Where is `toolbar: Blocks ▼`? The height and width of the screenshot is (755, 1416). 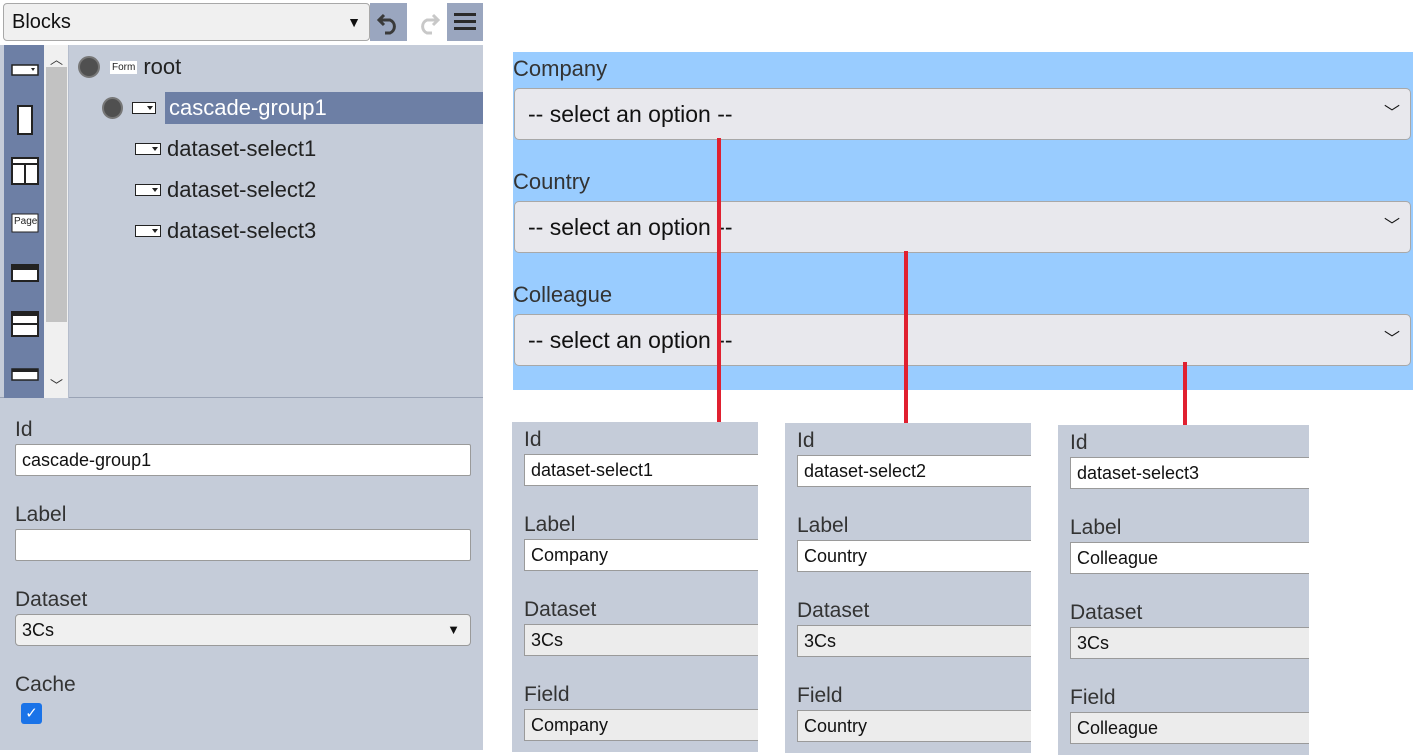
toolbar: Blocks ▼ is located at coordinates (241, 22).